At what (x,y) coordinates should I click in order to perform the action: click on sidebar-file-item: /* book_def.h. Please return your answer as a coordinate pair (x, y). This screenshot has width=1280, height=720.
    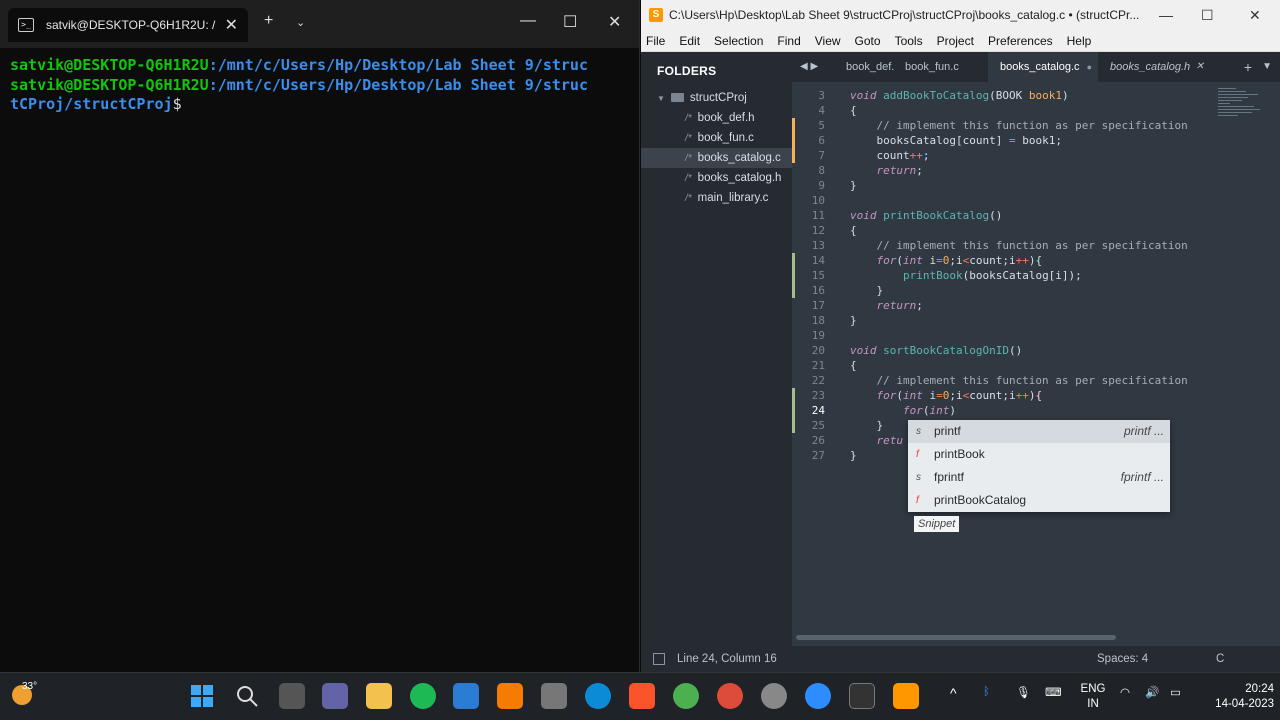
    Looking at the image, I should click on (716, 118).